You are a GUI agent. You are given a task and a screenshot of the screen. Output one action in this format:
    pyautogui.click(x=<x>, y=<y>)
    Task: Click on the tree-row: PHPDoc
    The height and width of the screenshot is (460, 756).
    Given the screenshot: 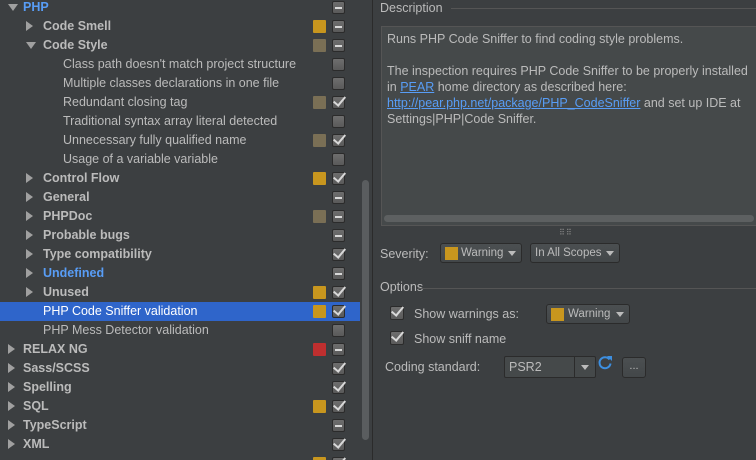 What is the action you would take?
    pyautogui.click(x=180, y=216)
    